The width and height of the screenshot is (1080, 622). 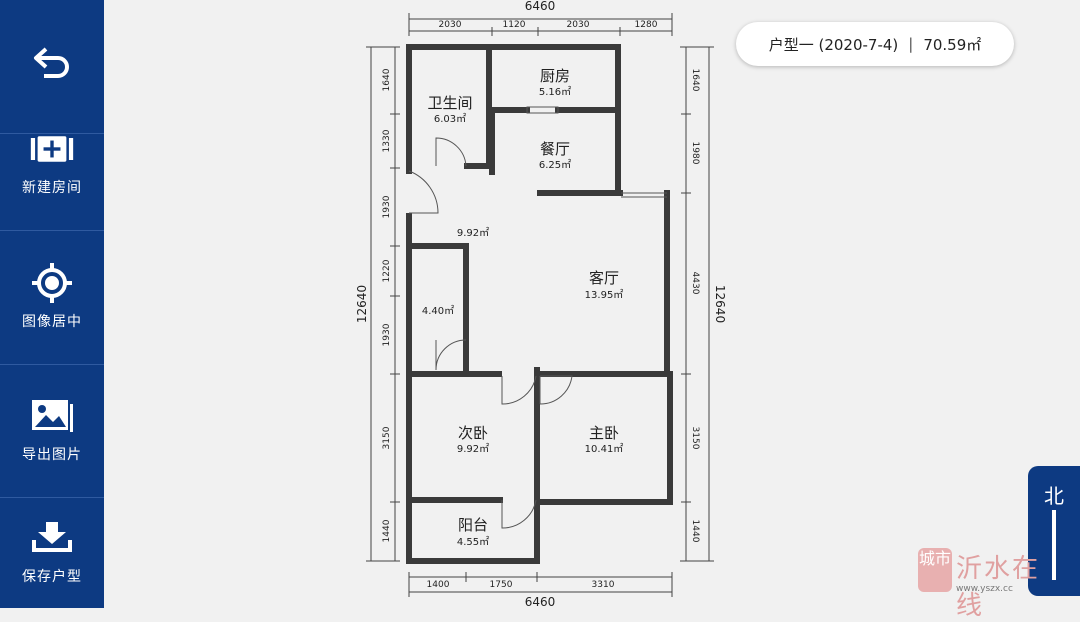 What do you see at coordinates (501, 585) in the screenshot?
I see `bottom-dim: 1750` at bounding box center [501, 585].